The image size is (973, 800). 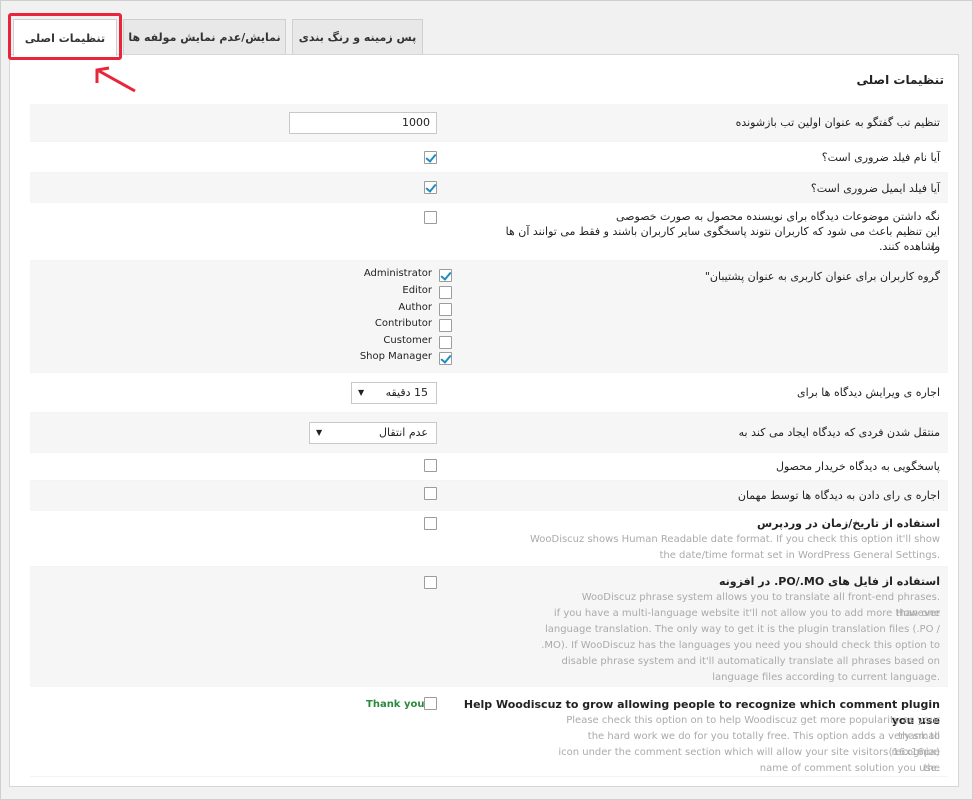 I want to click on role-label: Customer, so click(x=407, y=340).